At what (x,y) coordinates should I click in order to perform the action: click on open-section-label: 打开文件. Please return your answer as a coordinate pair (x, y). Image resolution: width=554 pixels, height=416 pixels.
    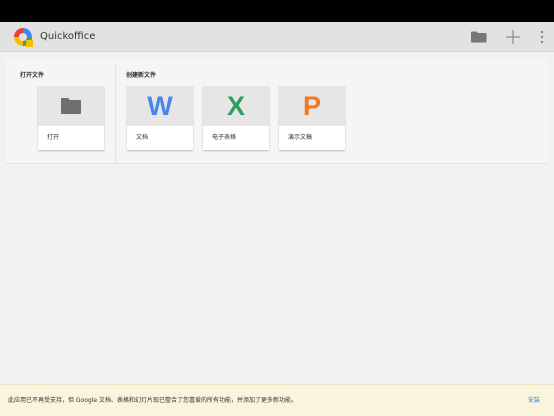
    Looking at the image, I should click on (32, 75).